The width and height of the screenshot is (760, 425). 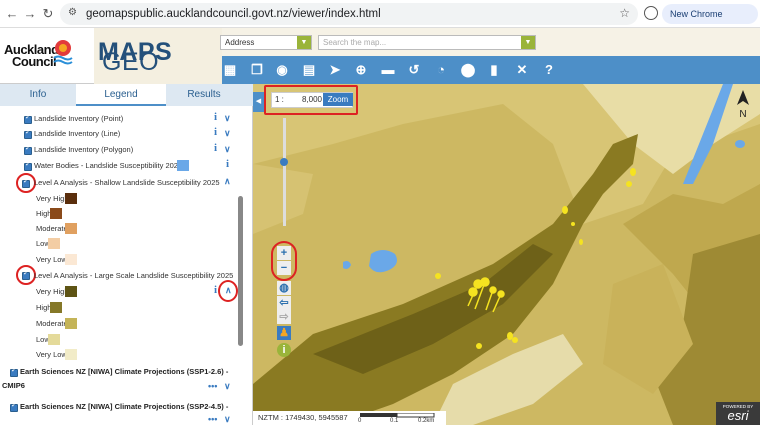 I want to click on measure-icon: ▬, so click(x=388, y=70).